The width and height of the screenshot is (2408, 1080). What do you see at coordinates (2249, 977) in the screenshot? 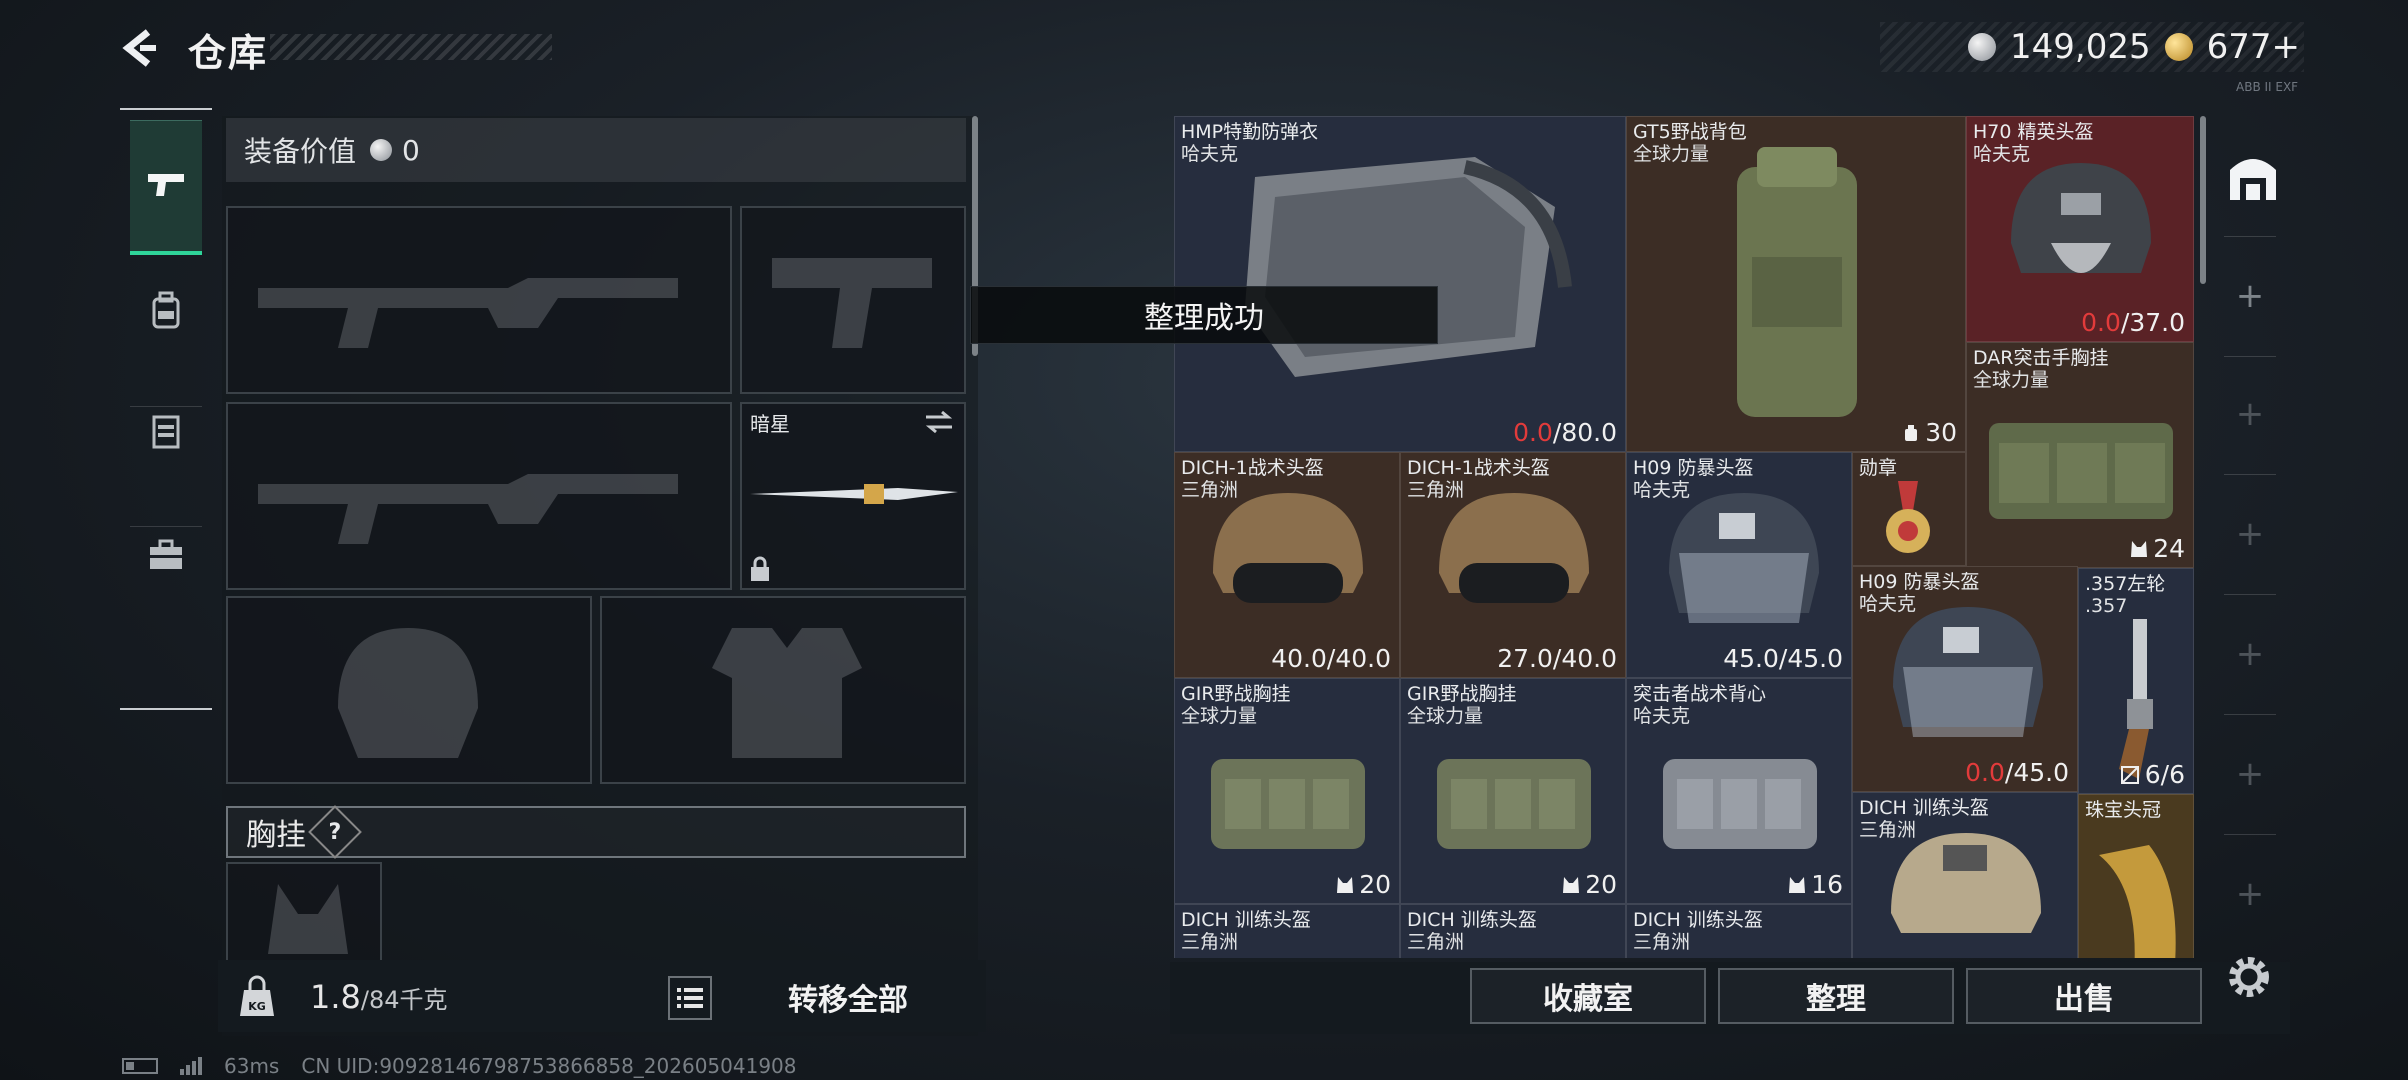
I see `gear-icon` at bounding box center [2249, 977].